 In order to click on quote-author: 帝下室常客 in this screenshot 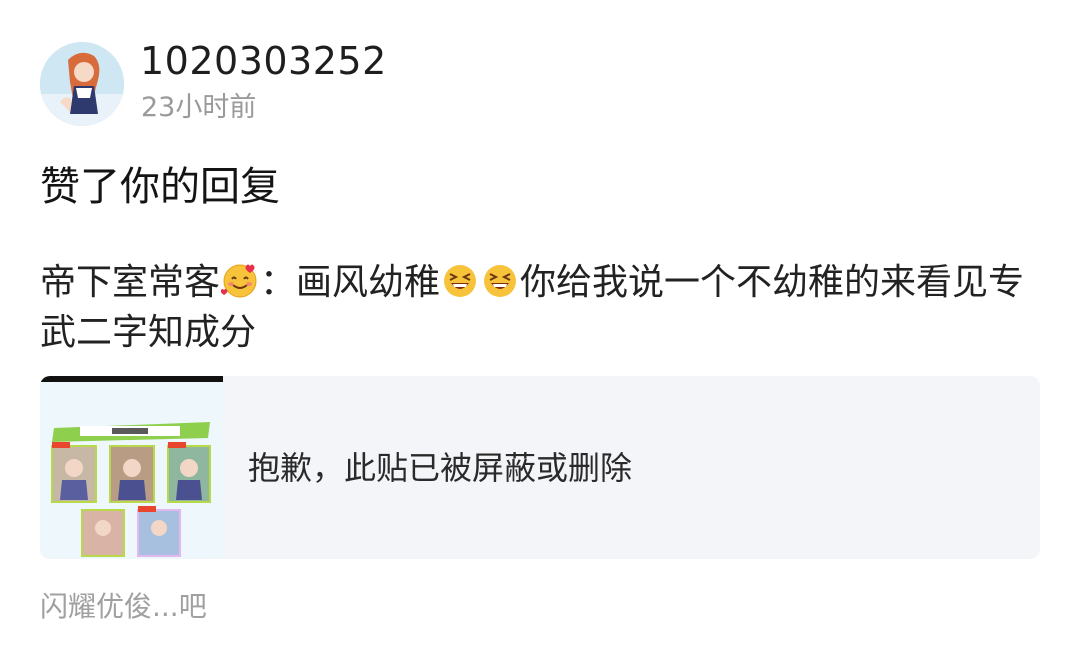, I will do `click(130, 282)`.